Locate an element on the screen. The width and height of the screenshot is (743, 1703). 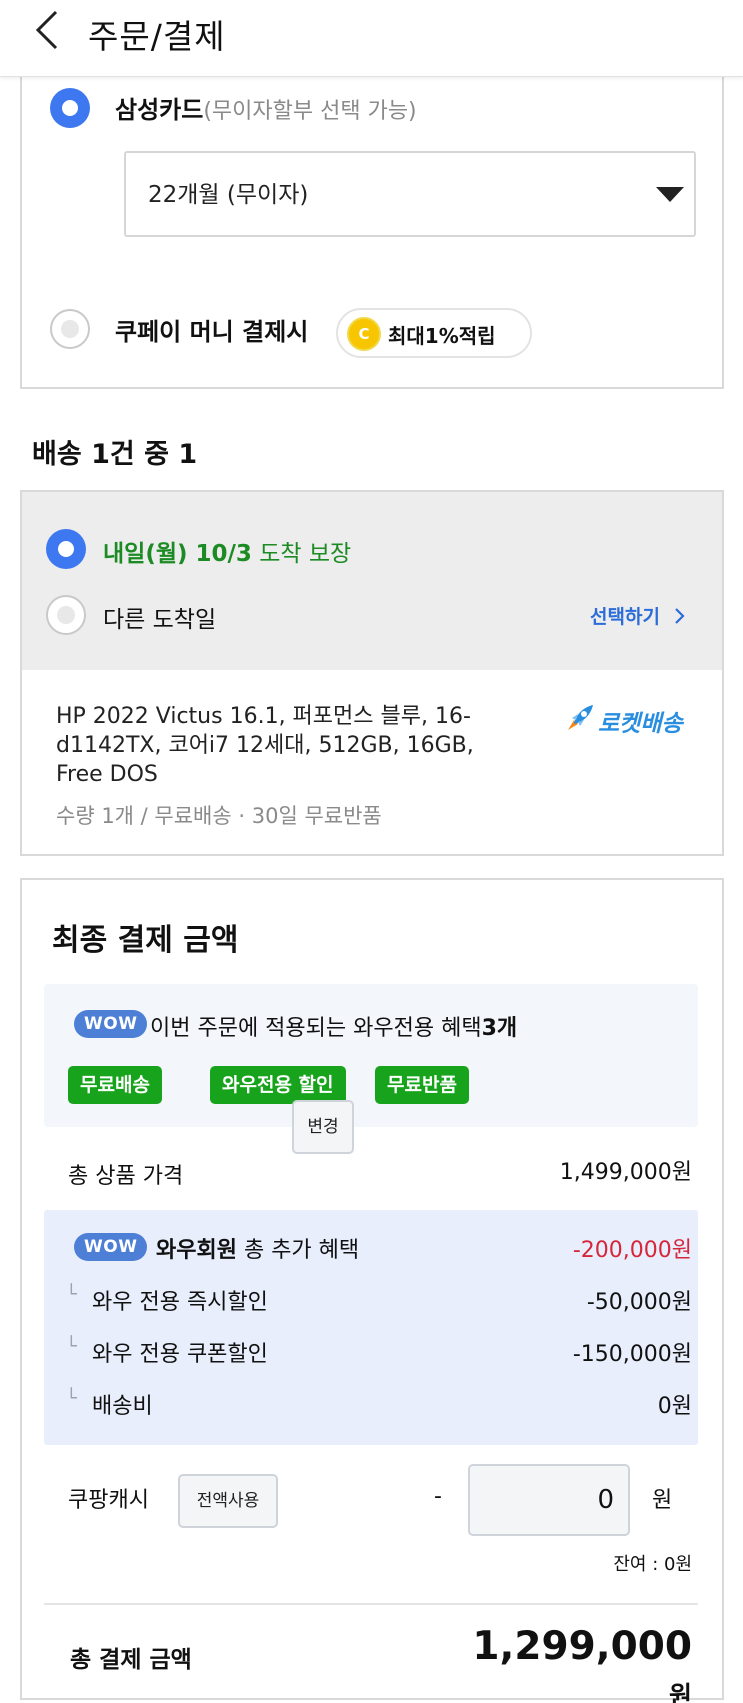
wow-member-badge: WOW is located at coordinates (111, 1247).